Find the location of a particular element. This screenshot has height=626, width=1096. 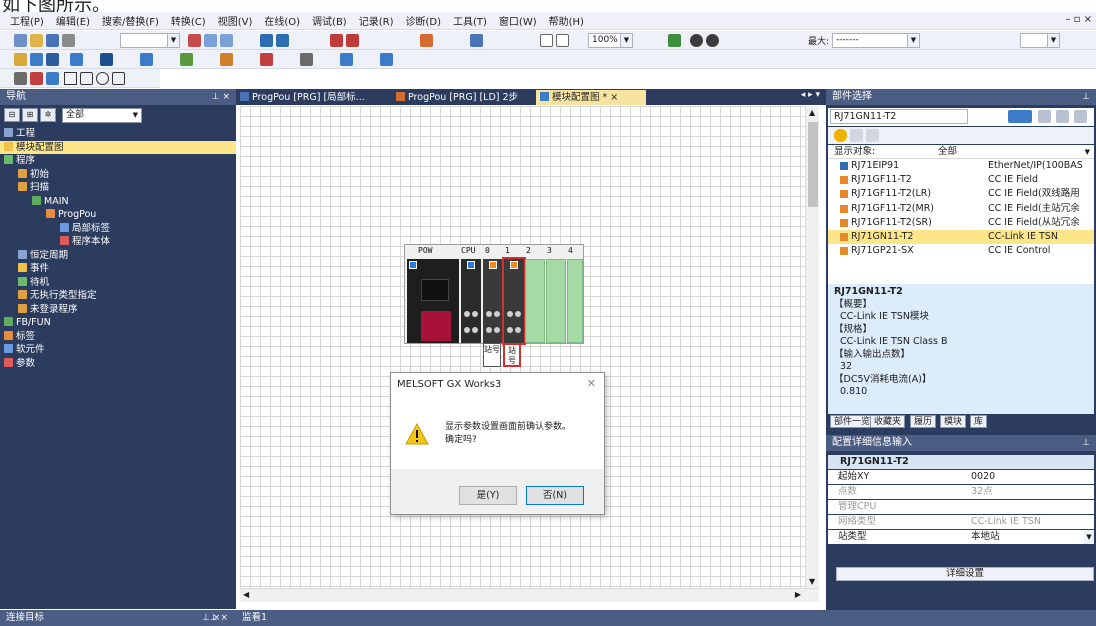

tool-e-icon is located at coordinates (106, 59).